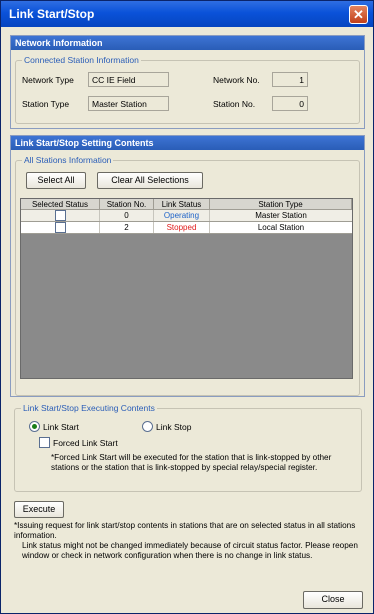 The width and height of the screenshot is (374, 614). What do you see at coordinates (281, 204) in the screenshot?
I see `col-header-station-type: Station Type` at bounding box center [281, 204].